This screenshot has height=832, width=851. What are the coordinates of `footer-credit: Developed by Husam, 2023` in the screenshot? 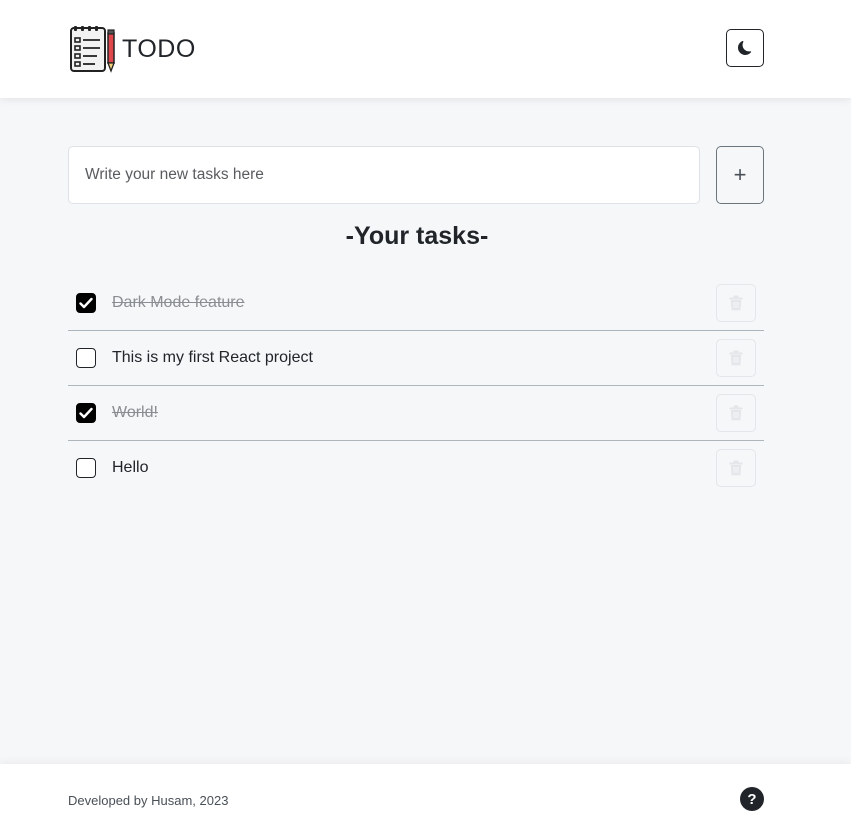 It's located at (148, 800).